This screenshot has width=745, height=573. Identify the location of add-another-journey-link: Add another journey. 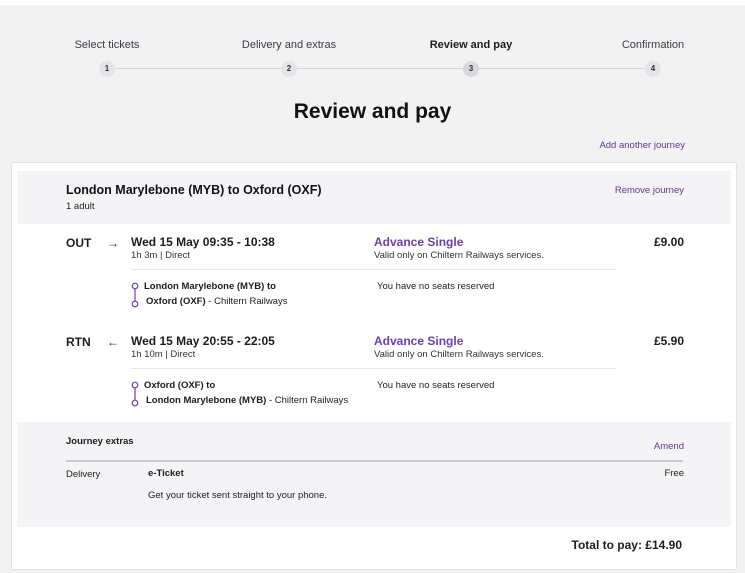
(642, 145).